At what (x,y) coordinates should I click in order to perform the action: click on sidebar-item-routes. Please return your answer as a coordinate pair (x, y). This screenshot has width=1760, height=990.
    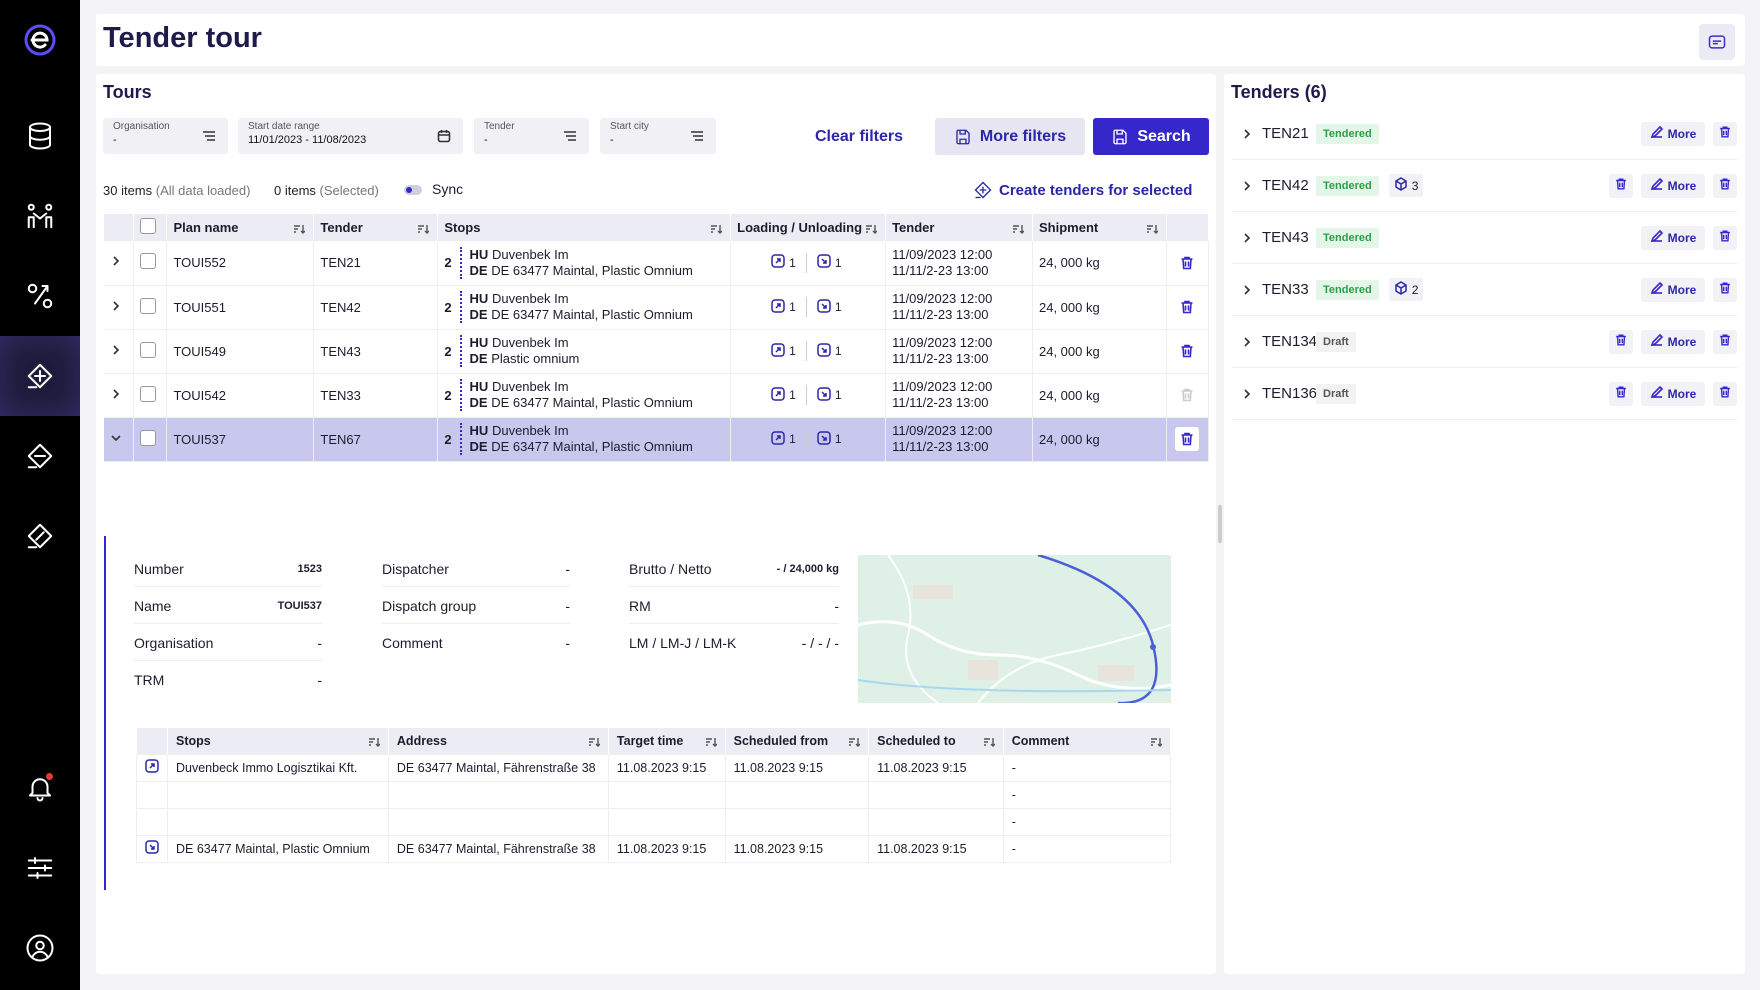
    Looking at the image, I should click on (40, 216).